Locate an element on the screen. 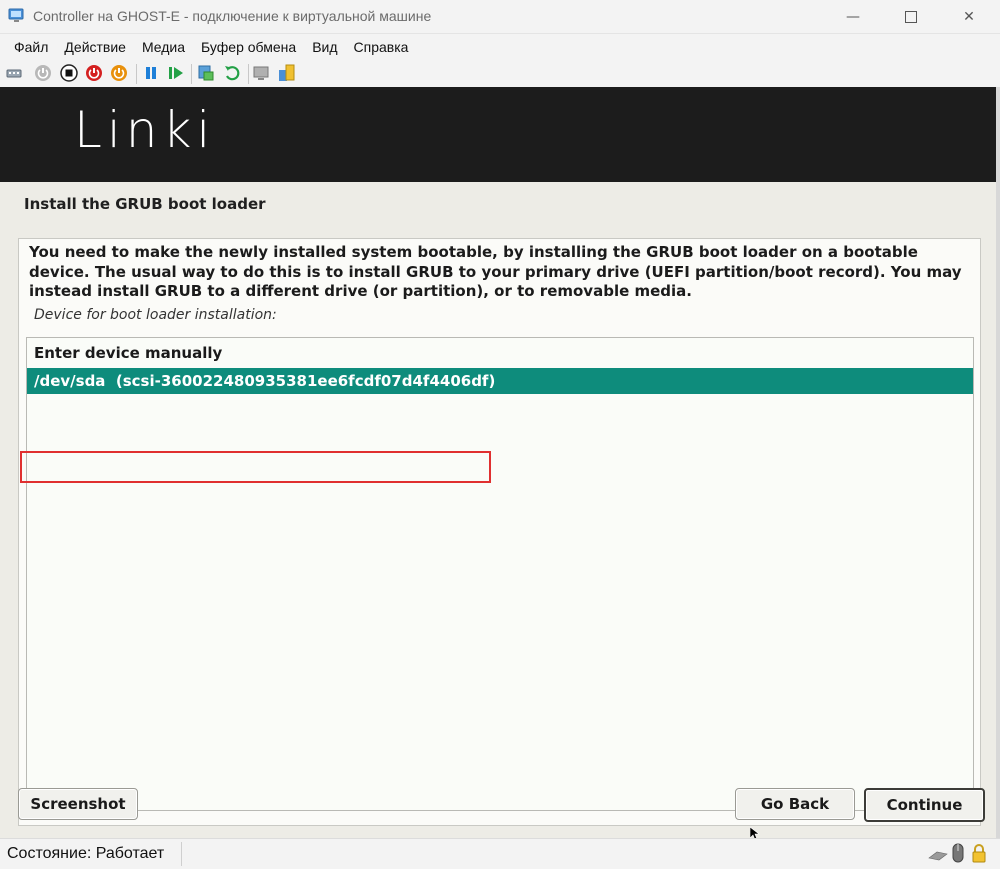  maximize-icon is located at coordinates (911, 16).